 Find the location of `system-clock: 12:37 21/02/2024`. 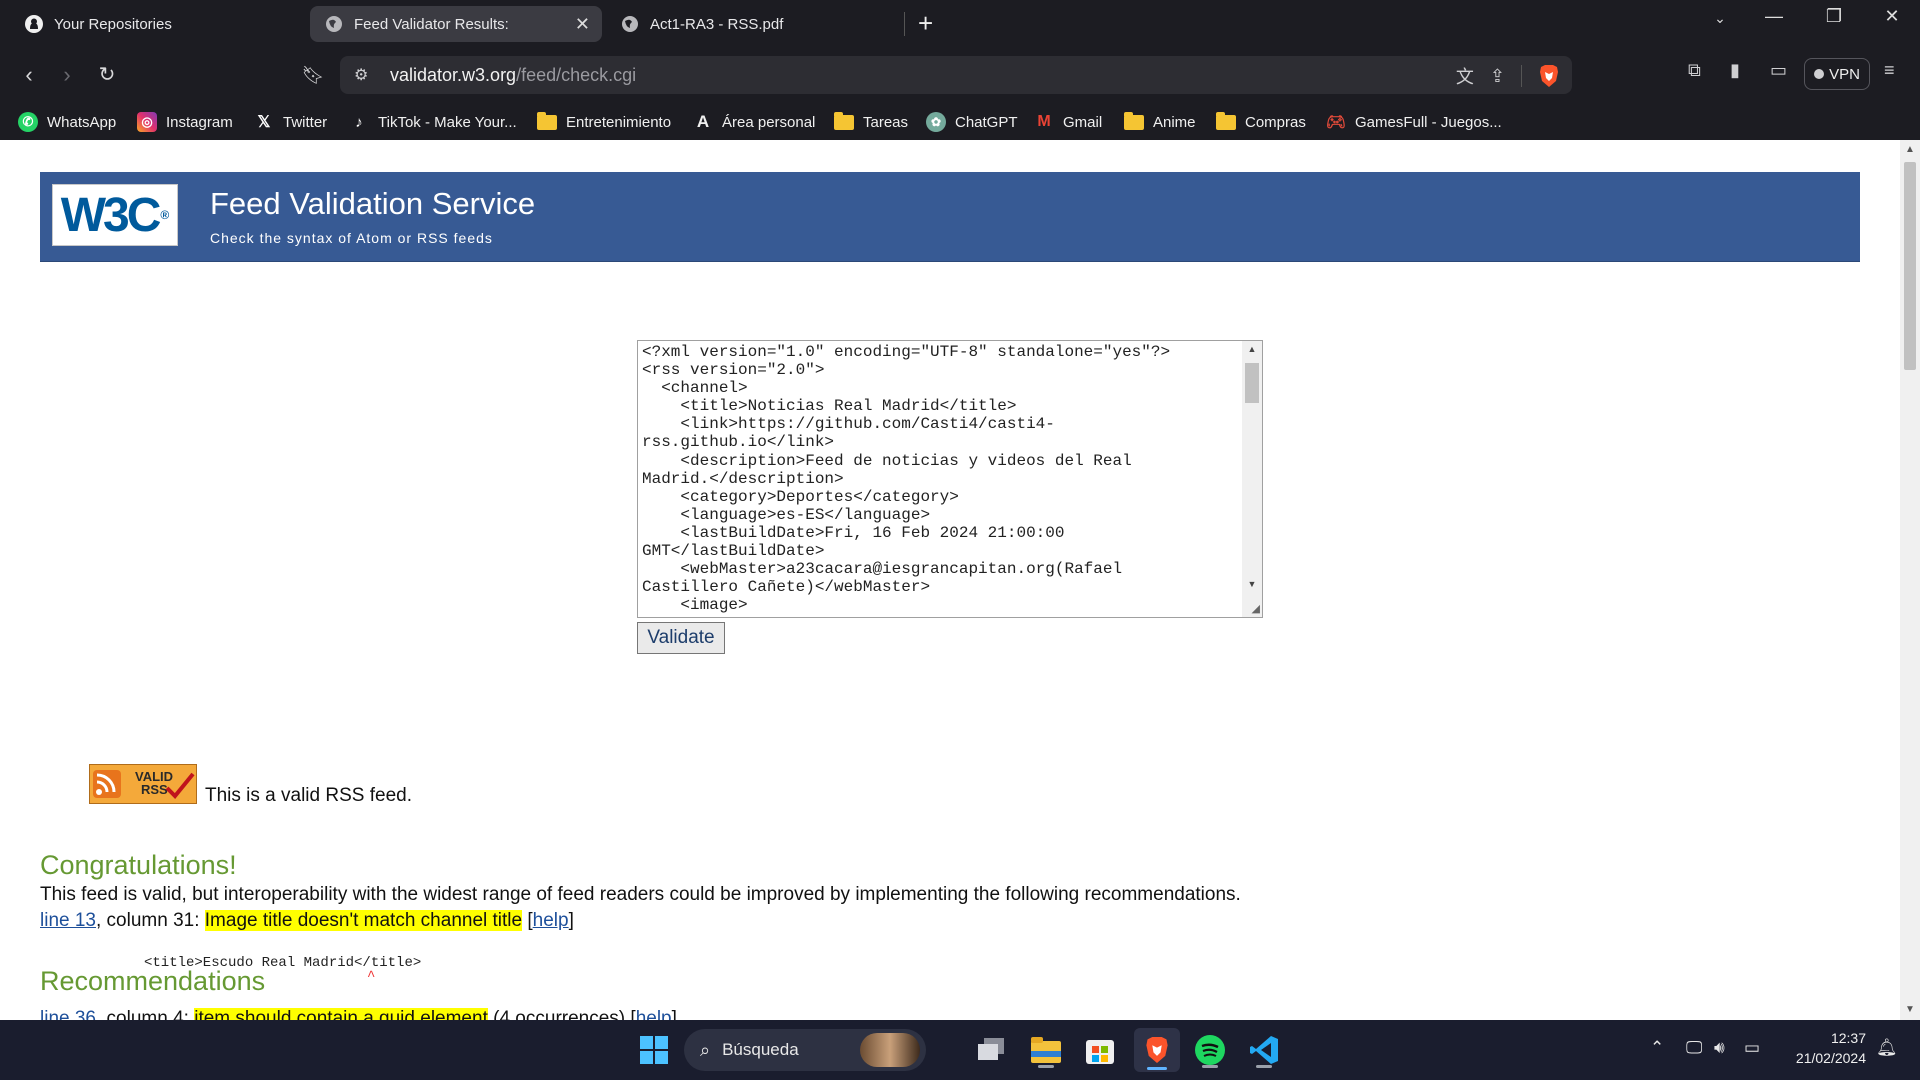

system-clock: 12:37 21/02/2024 is located at coordinates (1825, 1048).